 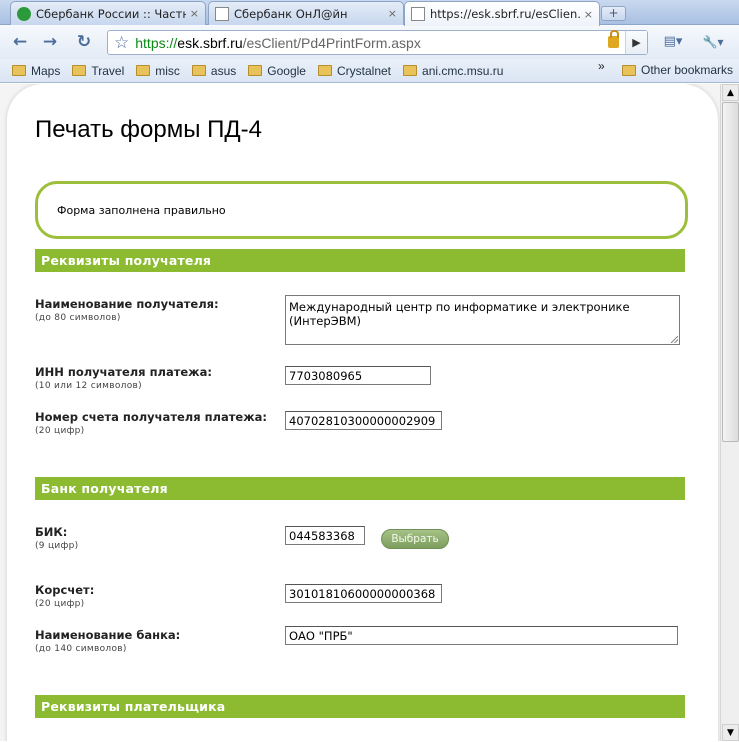 I want to click on field-hint: (до 140 символов), so click(x=81, y=649).